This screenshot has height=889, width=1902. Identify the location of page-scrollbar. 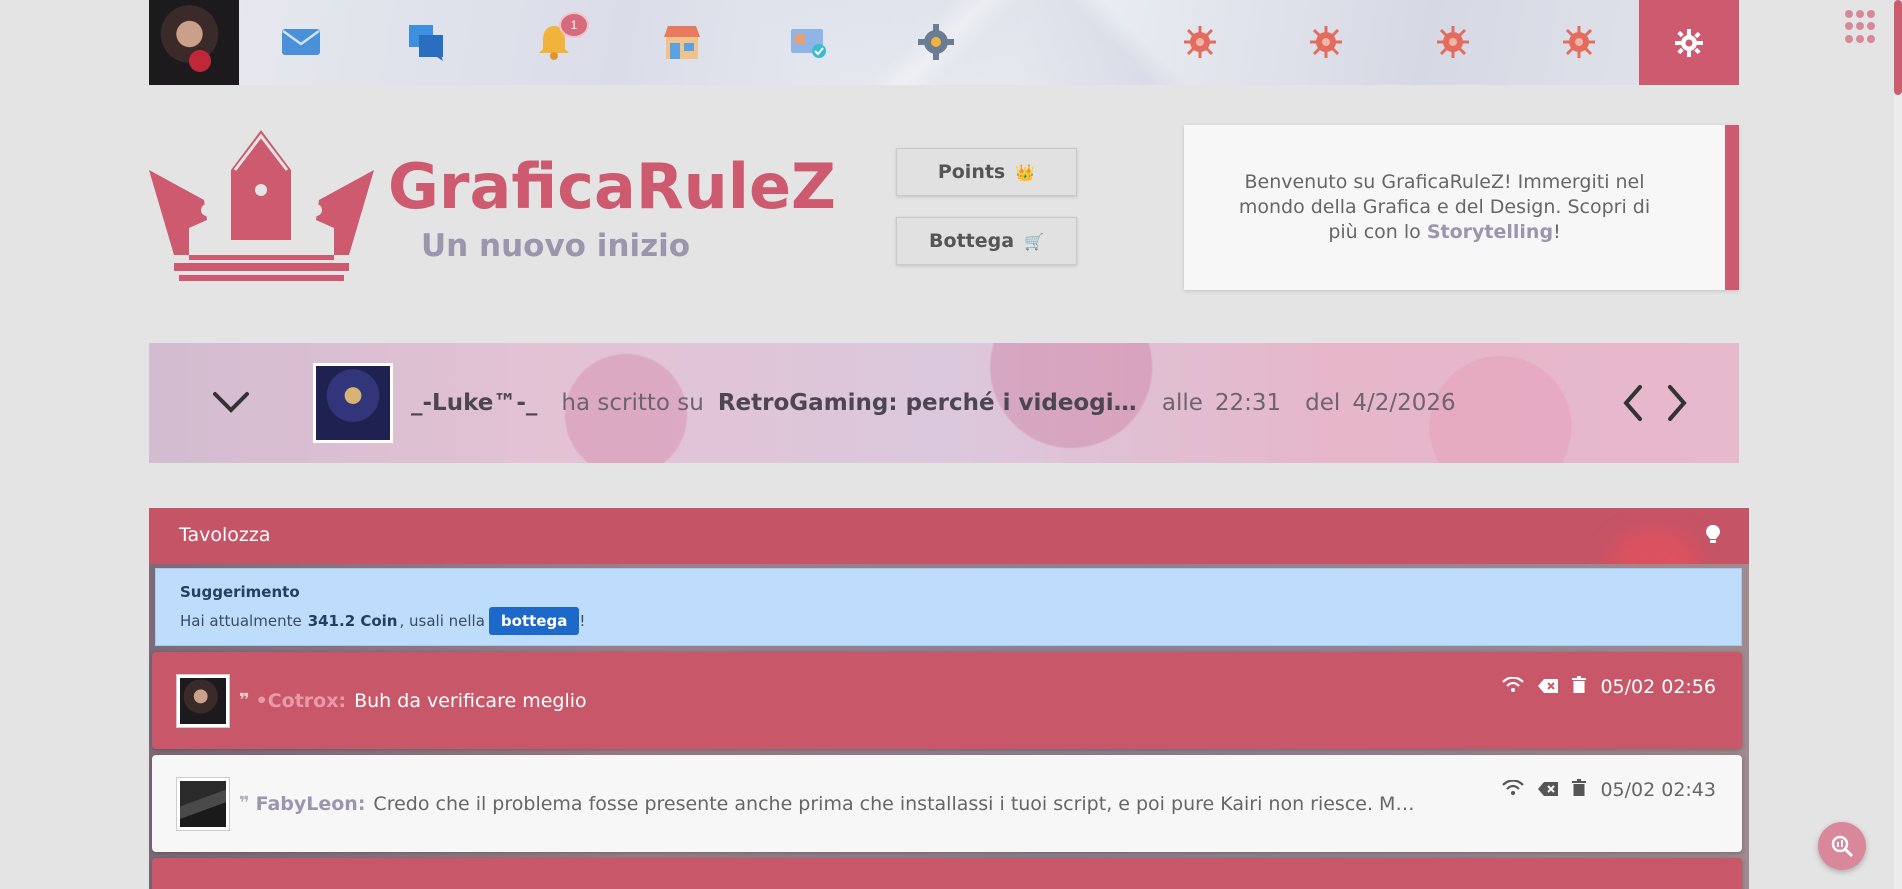
(1898, 444).